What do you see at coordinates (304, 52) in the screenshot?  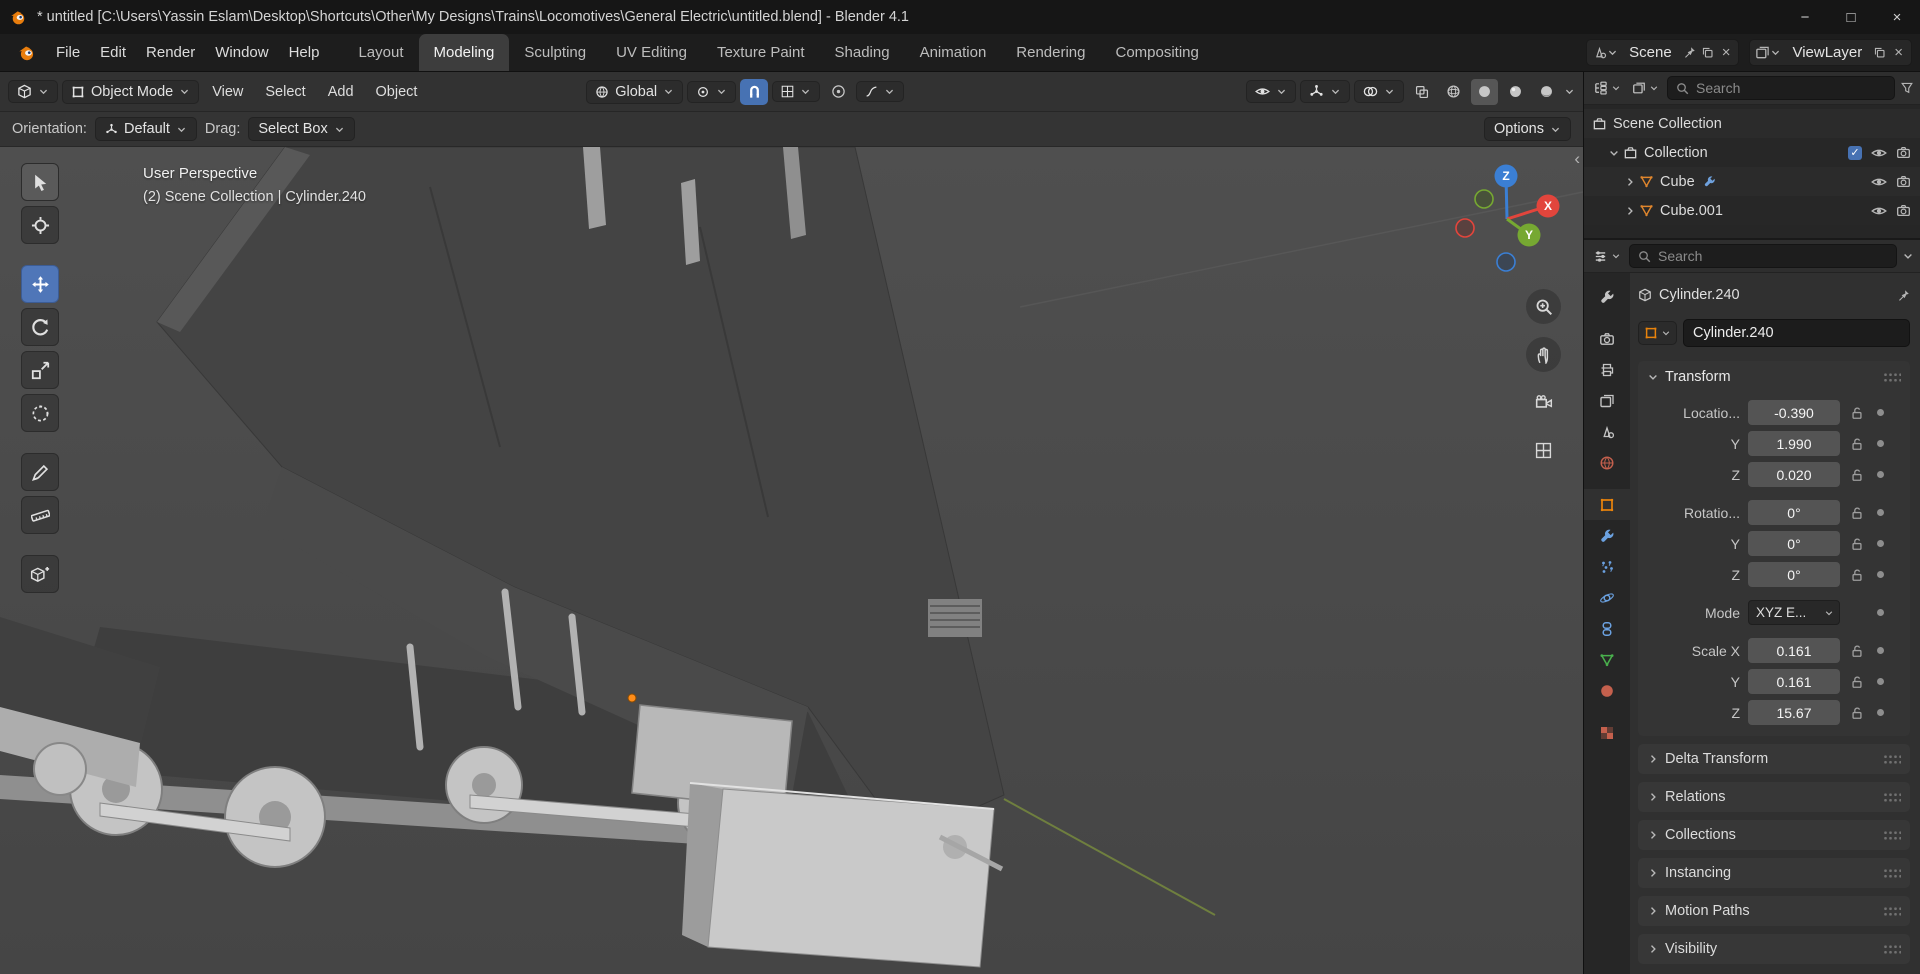 I see `menu-help: Help` at bounding box center [304, 52].